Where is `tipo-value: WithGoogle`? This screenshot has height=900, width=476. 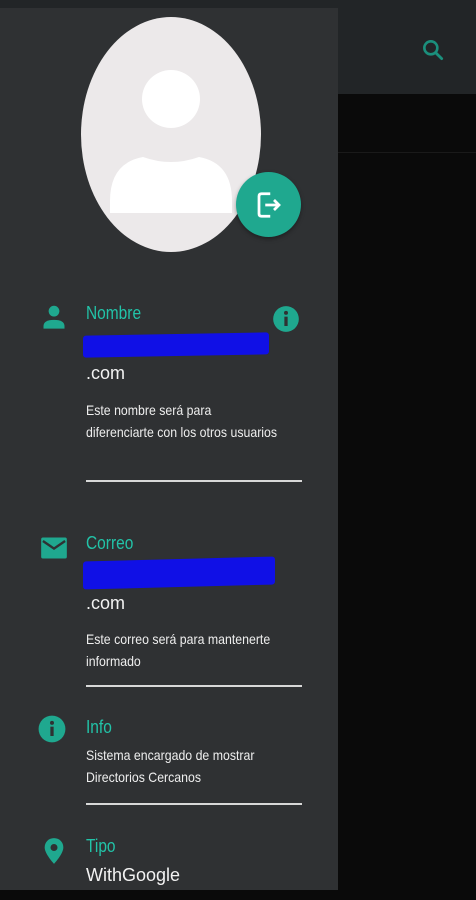
tipo-value: WithGoogle is located at coordinates (133, 875).